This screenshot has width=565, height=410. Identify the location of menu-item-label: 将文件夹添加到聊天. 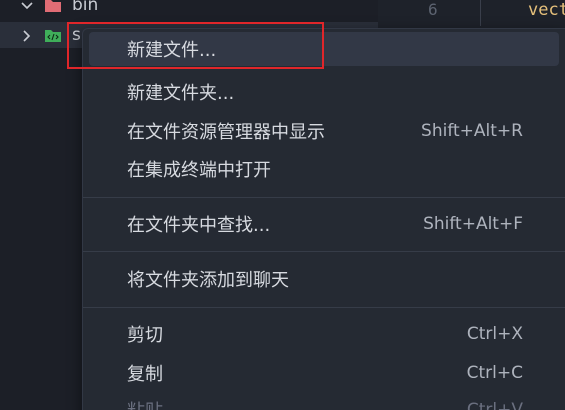
(208, 280).